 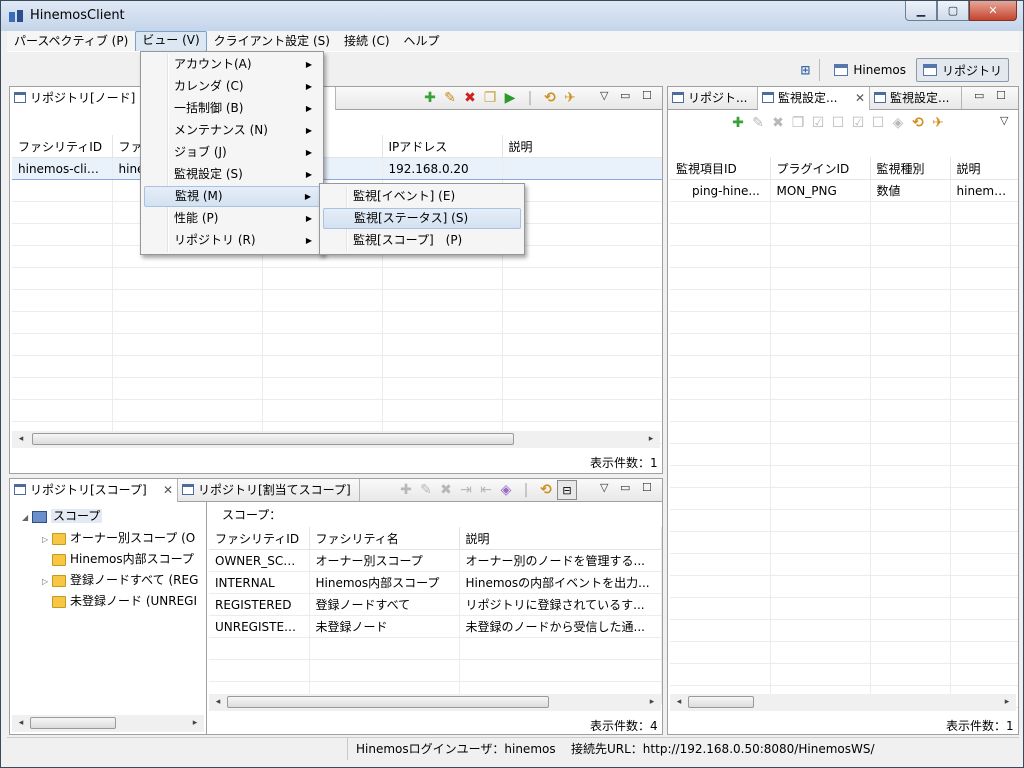 What do you see at coordinates (232, 218) in the screenshot?
I see `menu-item-performance: 性能 (P) ▶` at bounding box center [232, 218].